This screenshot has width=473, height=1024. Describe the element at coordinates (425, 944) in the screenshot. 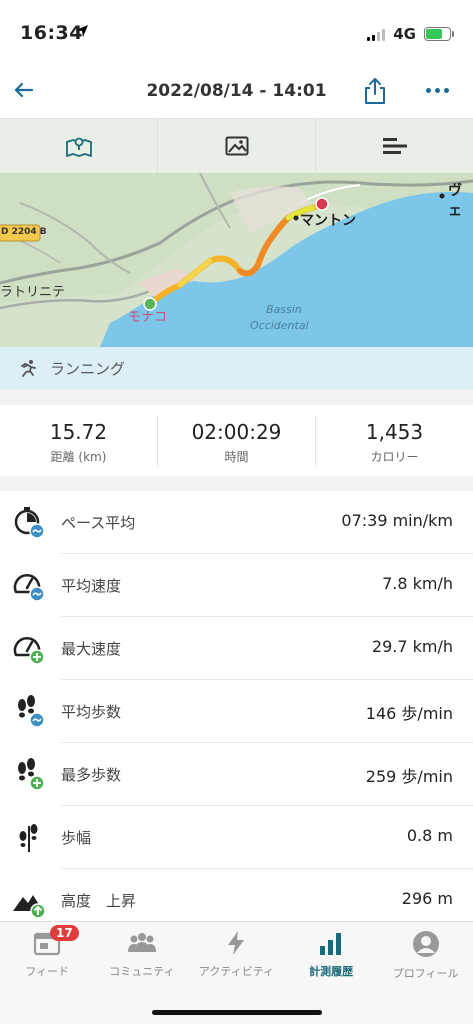

I see `profile-avatar-icon` at that location.